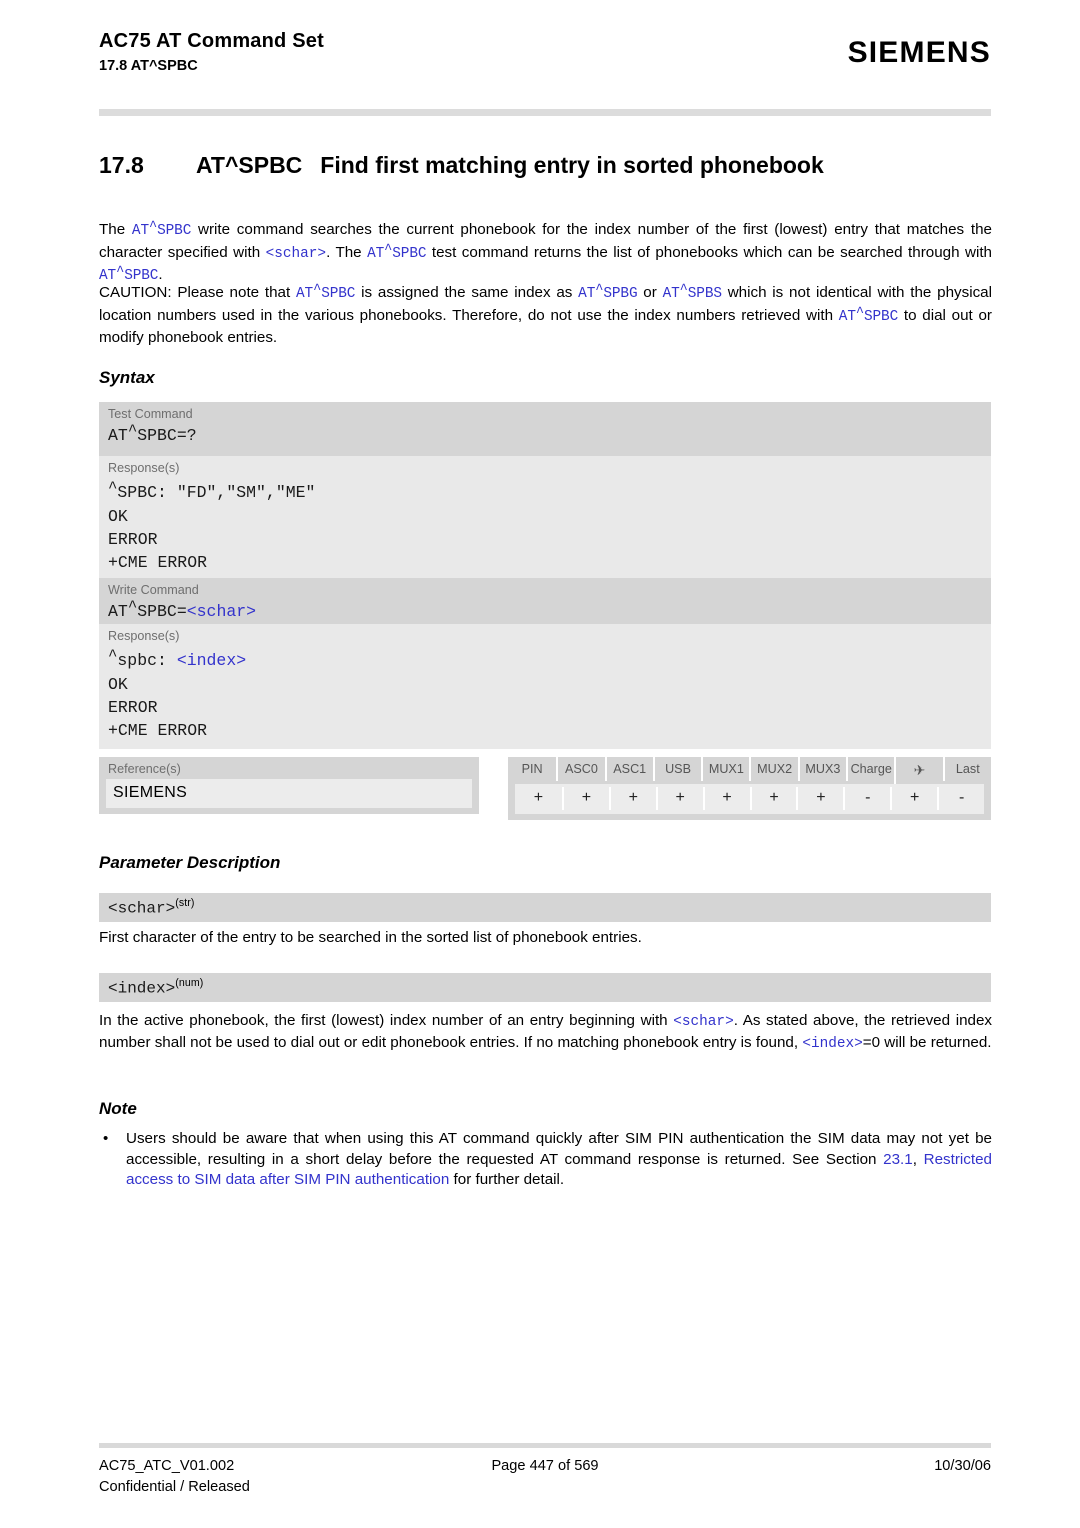  I want to click on capability-col-asc0: ASC0, so click(580, 770).